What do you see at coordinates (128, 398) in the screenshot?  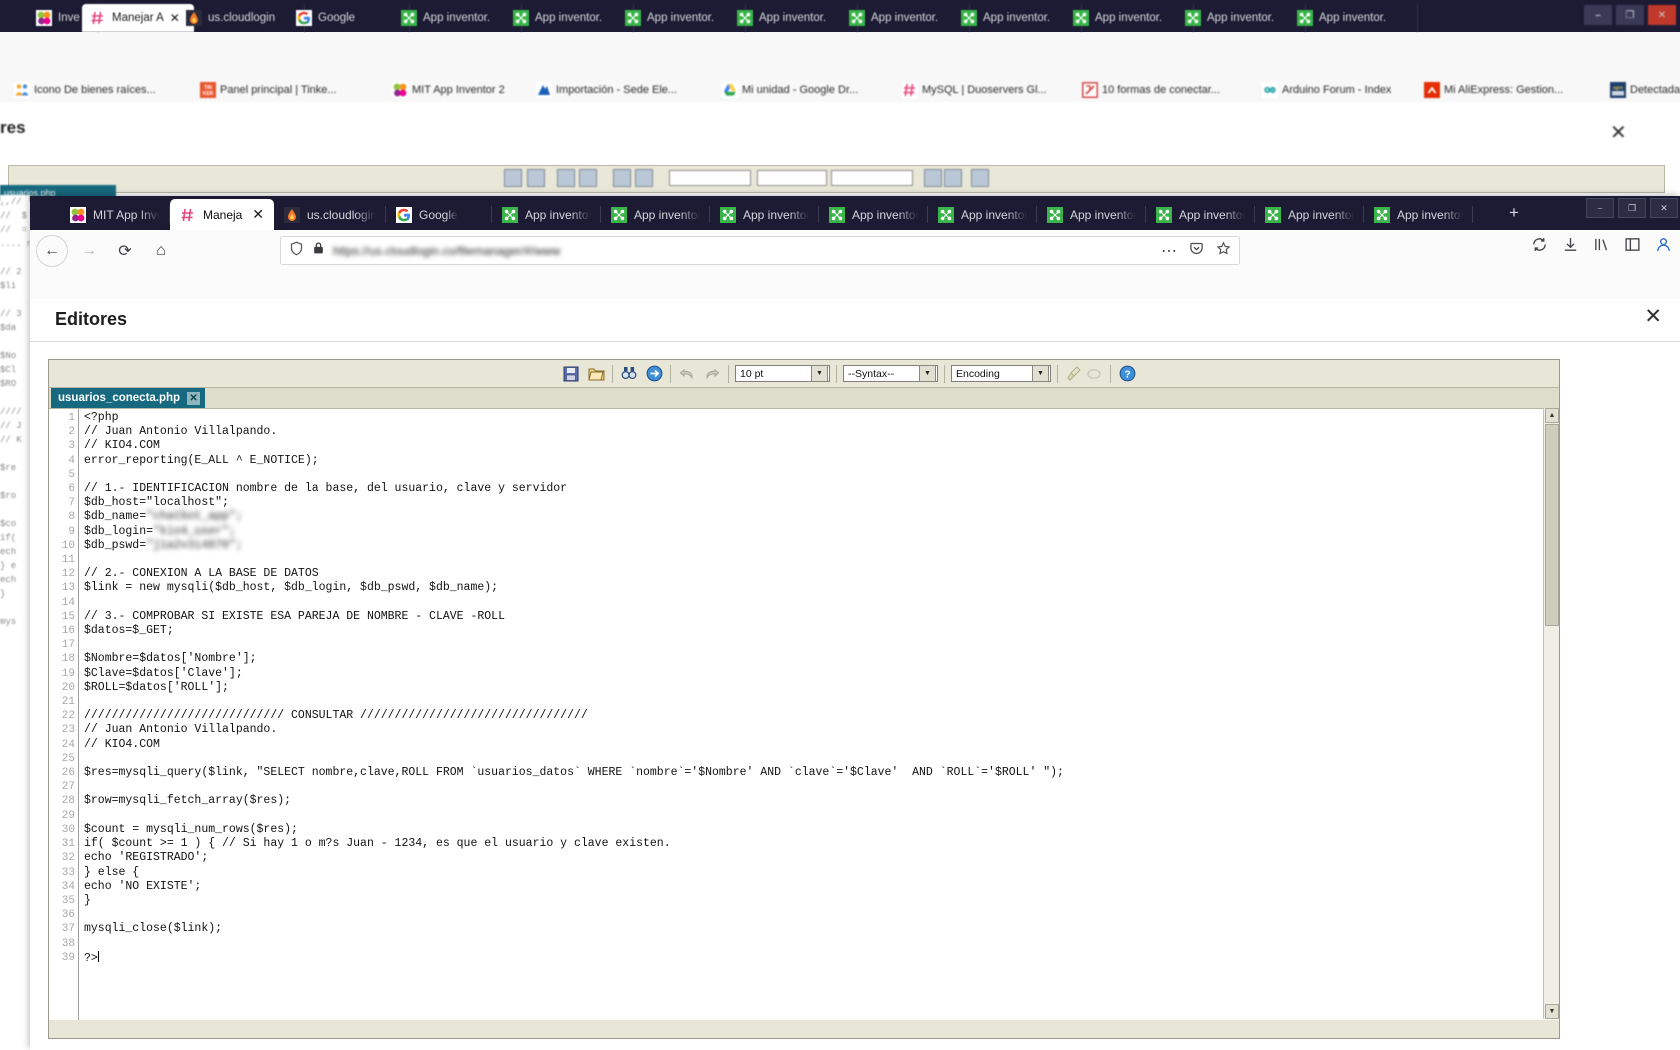 I see `file-tab-usuarios-conecta-php: usuarios_conecta.php ✕` at bounding box center [128, 398].